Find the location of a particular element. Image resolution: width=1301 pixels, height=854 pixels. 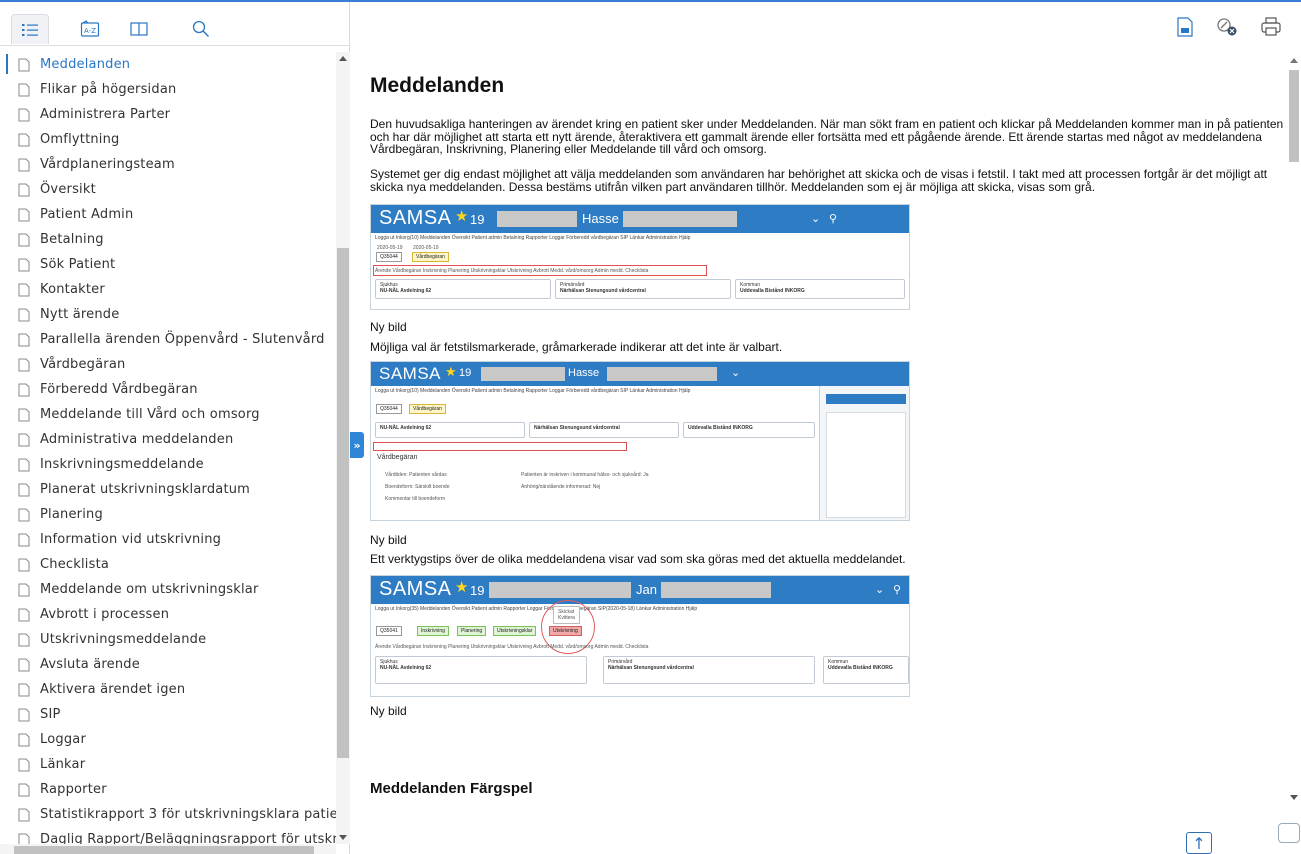

toc-horizontal-scrollbar is located at coordinates (168, 849).